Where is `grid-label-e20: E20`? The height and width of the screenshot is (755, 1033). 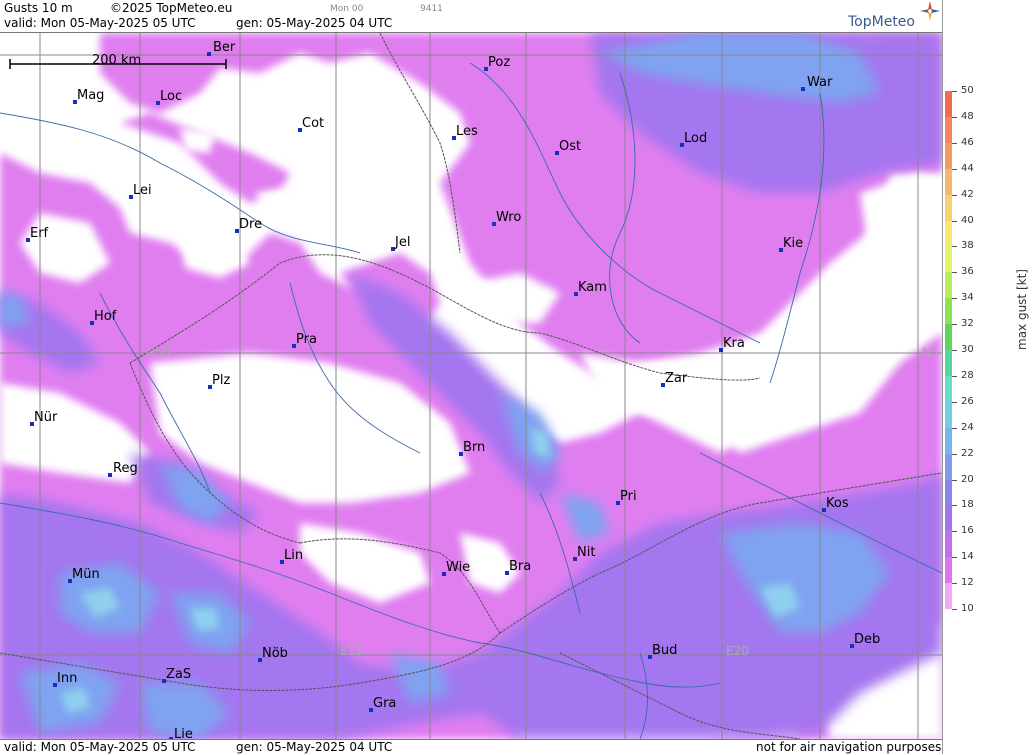
grid-label-e20: E20 is located at coordinates (737, 651).